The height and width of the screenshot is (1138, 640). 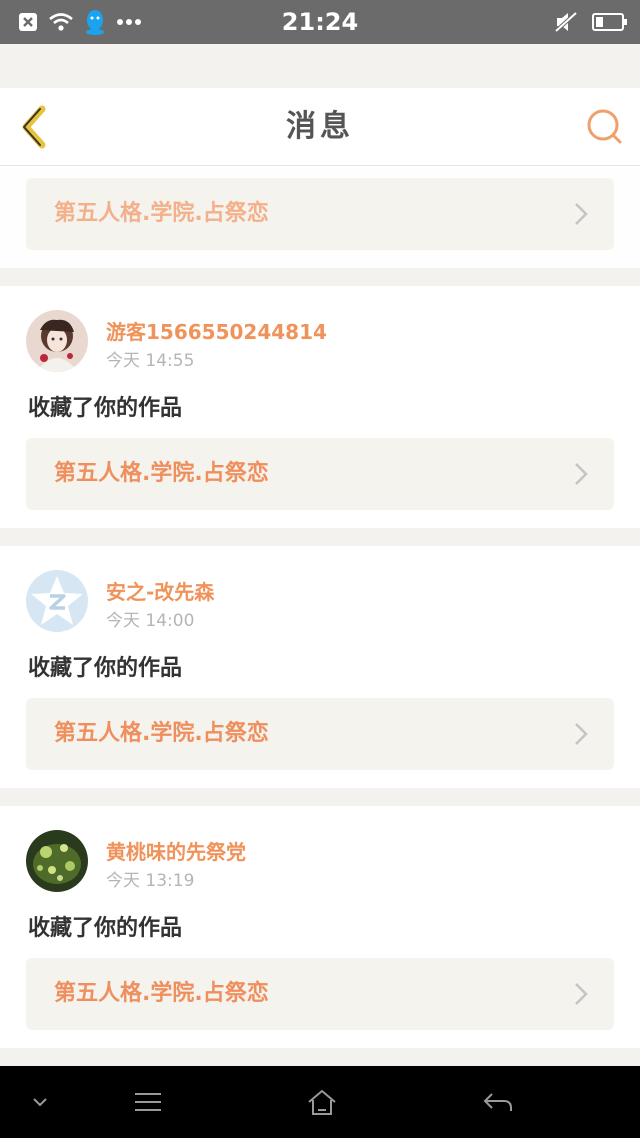 I want to click on green-lights-avatar-icon, so click(x=57, y=861).